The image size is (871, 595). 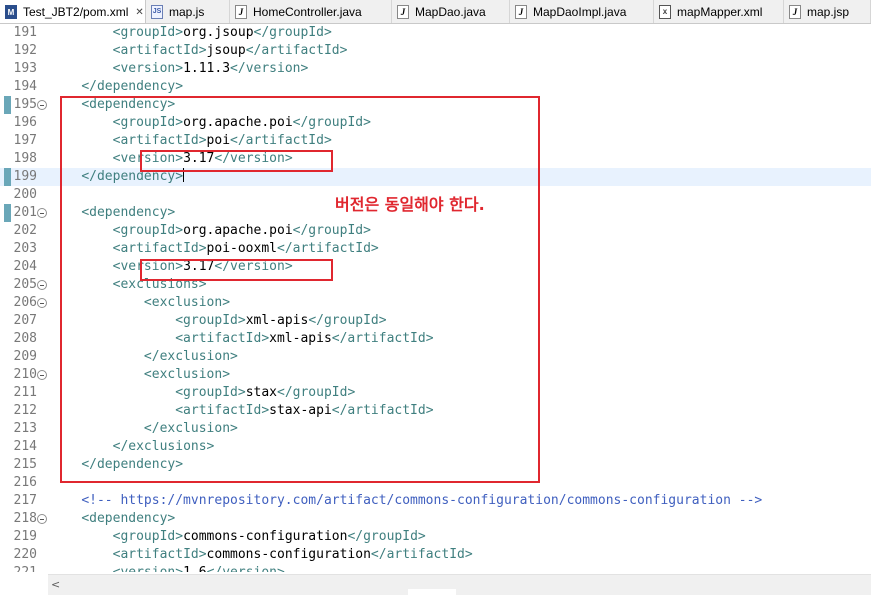 I want to click on code-content: <groupId>commons-configuration</groupId>, so click(x=238, y=537).